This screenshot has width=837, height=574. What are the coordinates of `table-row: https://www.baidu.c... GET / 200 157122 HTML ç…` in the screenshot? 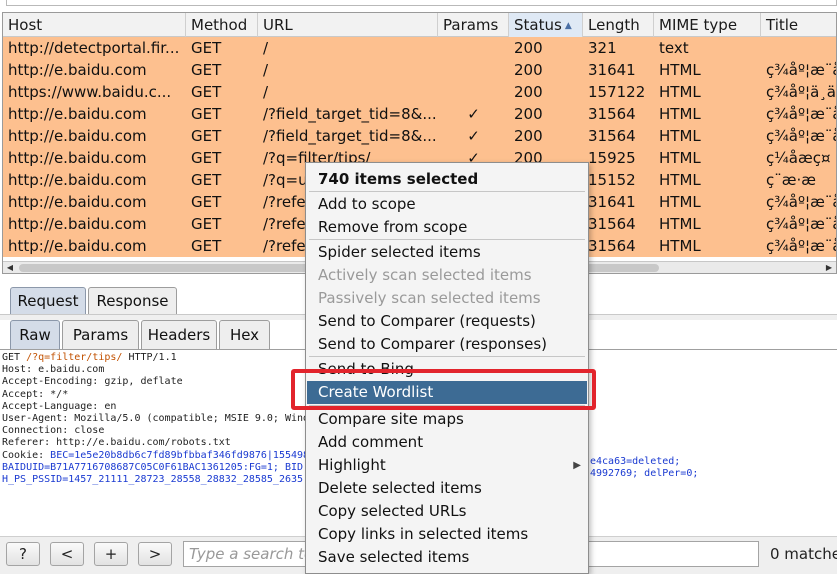 It's located at (419, 92).